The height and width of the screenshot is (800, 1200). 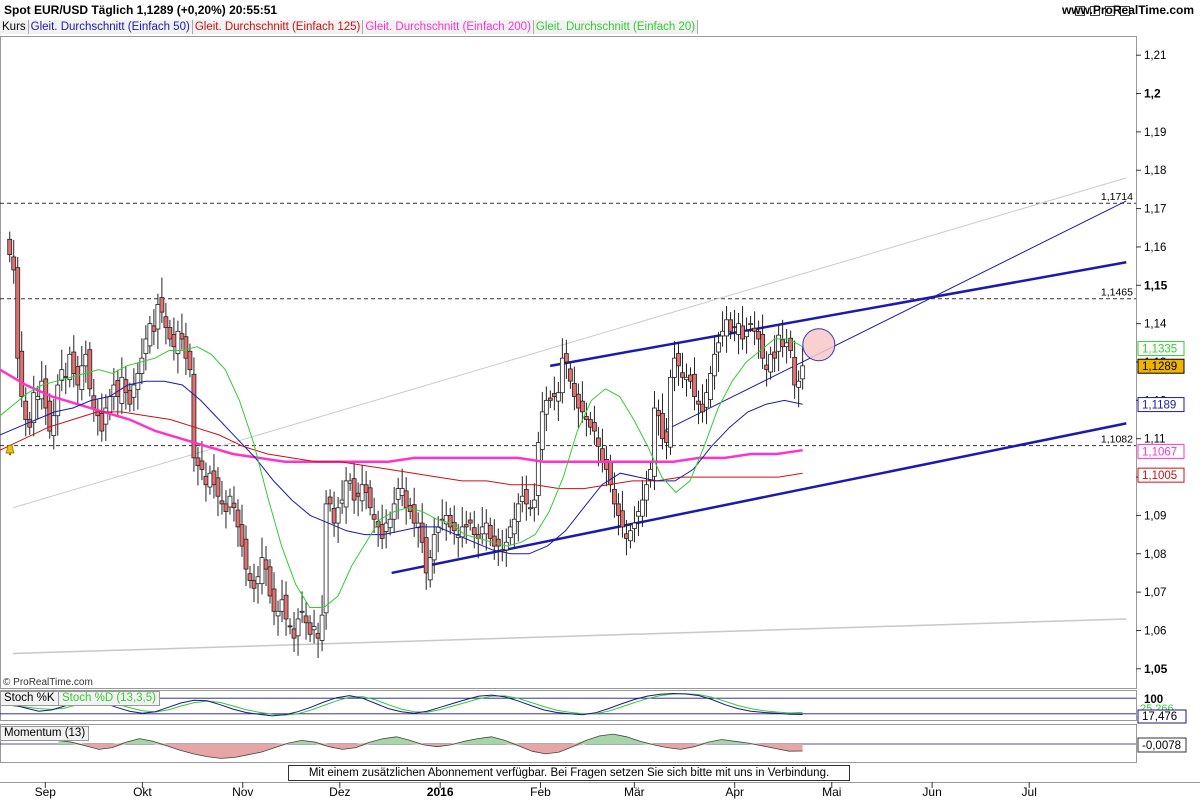 I want to click on sma-50-line, so click(x=401, y=467).